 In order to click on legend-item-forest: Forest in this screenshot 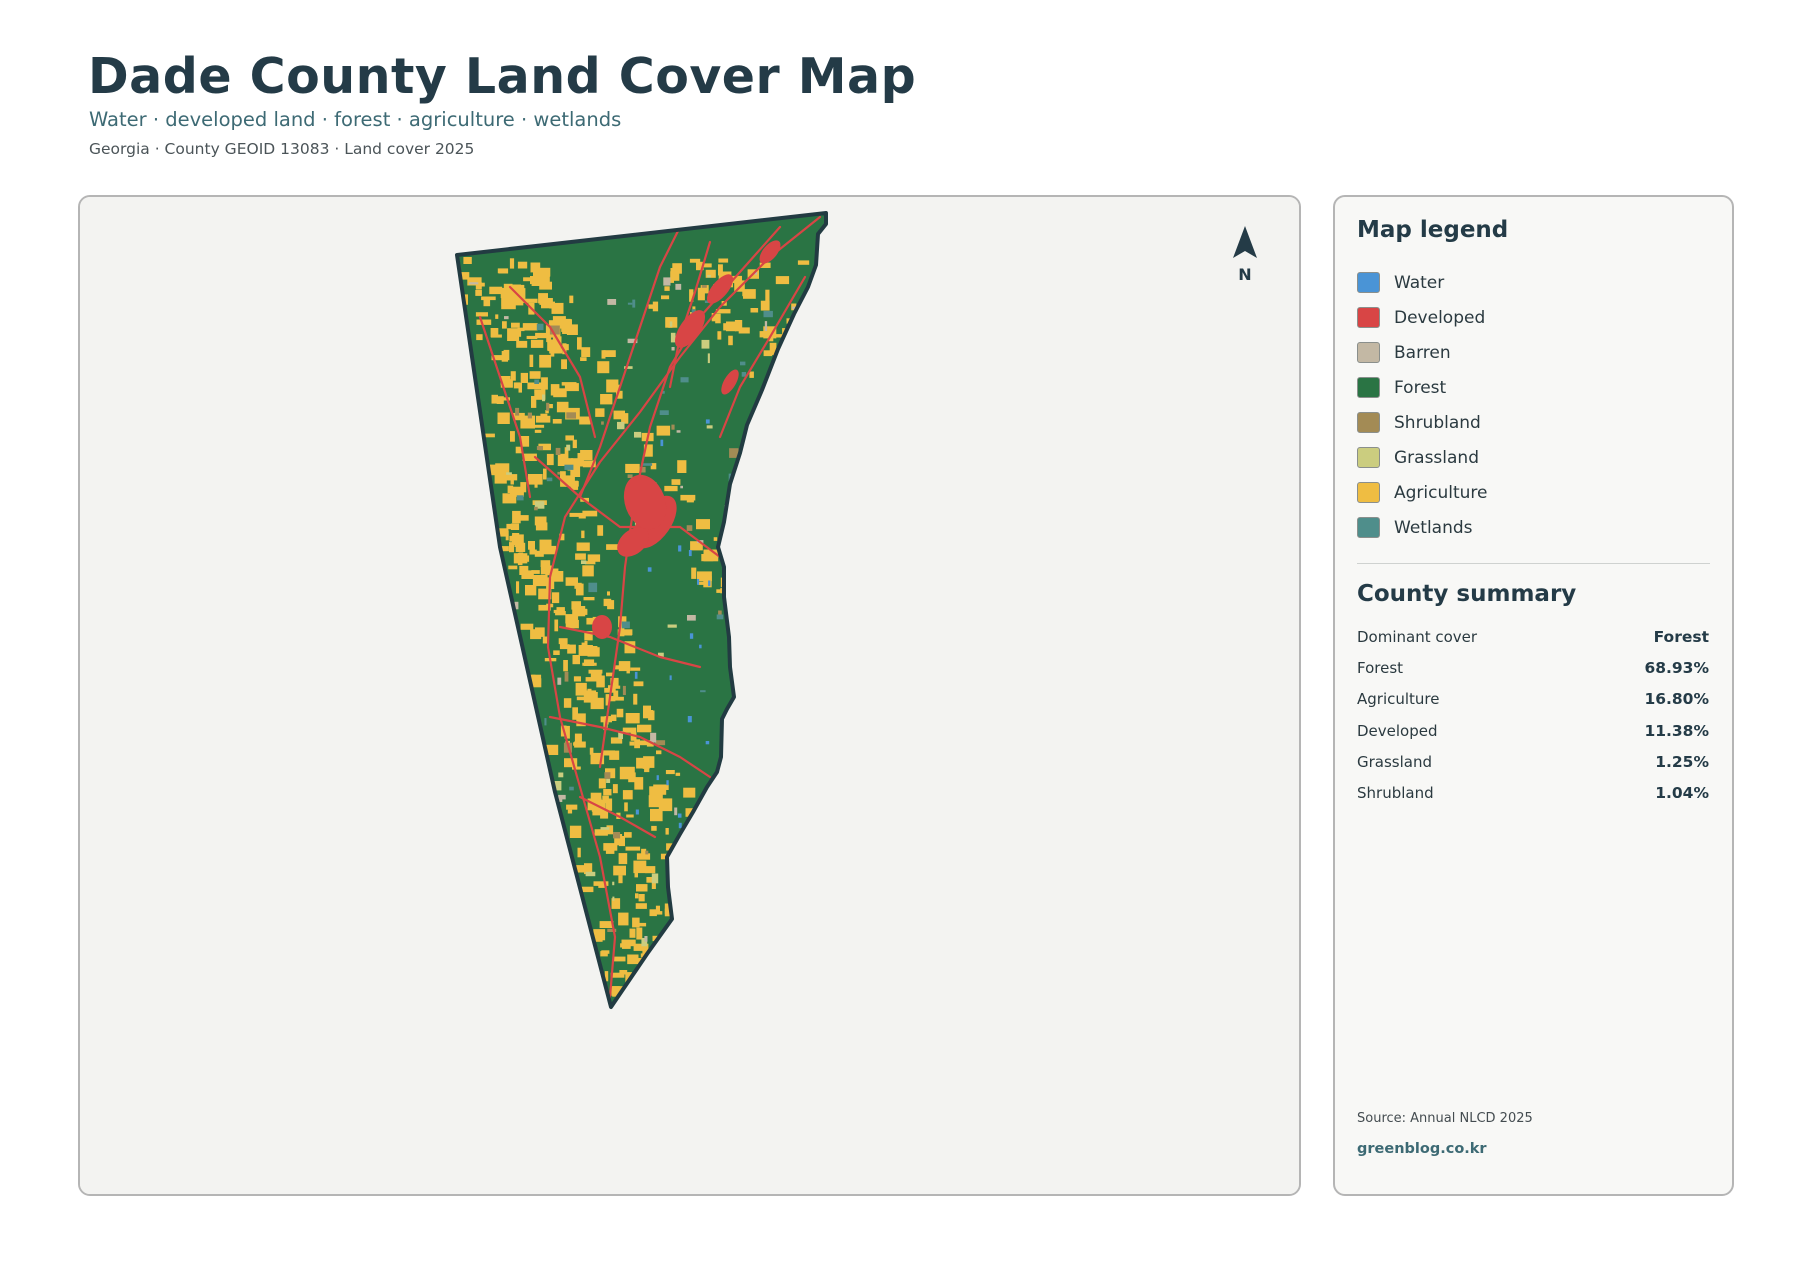, I will do `click(1422, 387)`.